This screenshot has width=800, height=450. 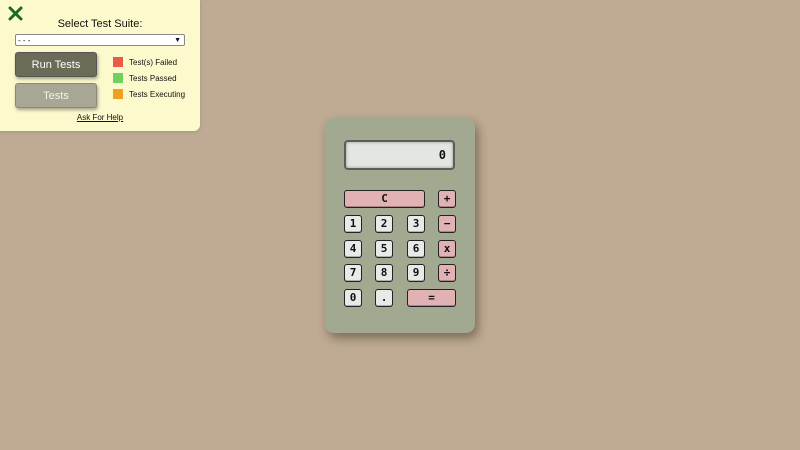 I want to click on failed-swatch, so click(x=118, y=62).